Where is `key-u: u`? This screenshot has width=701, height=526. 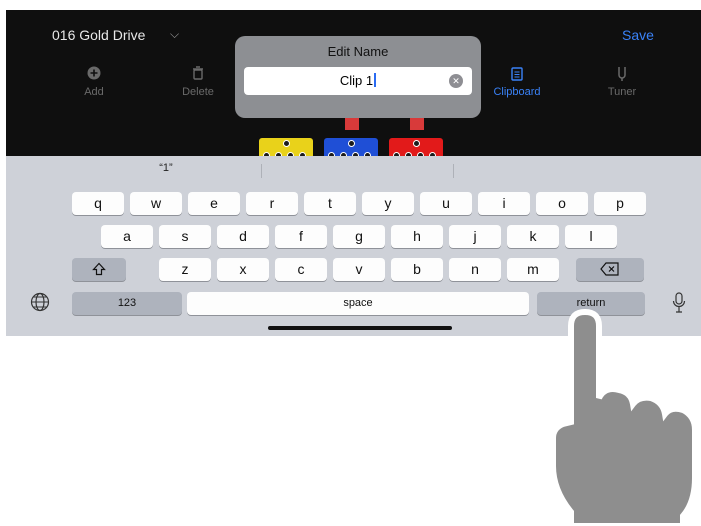 key-u: u is located at coordinates (446, 203).